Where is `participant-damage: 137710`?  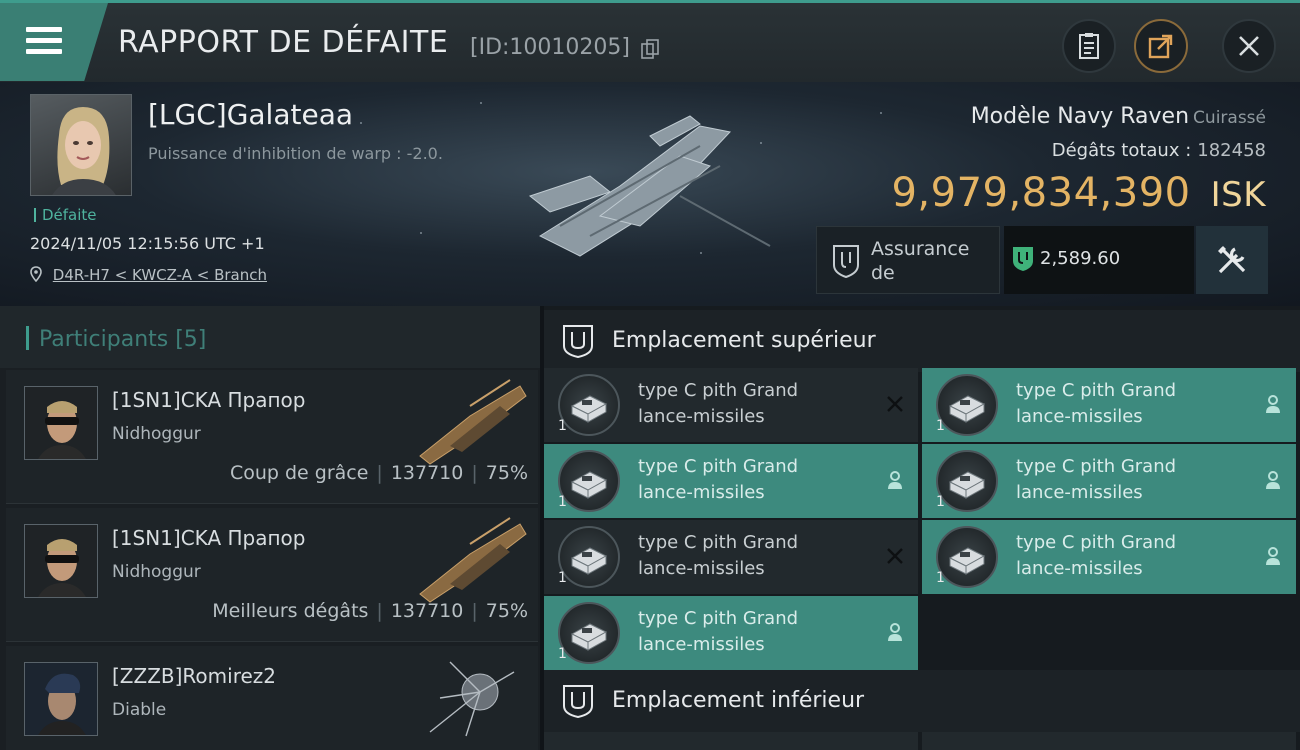 participant-damage: 137710 is located at coordinates (427, 611).